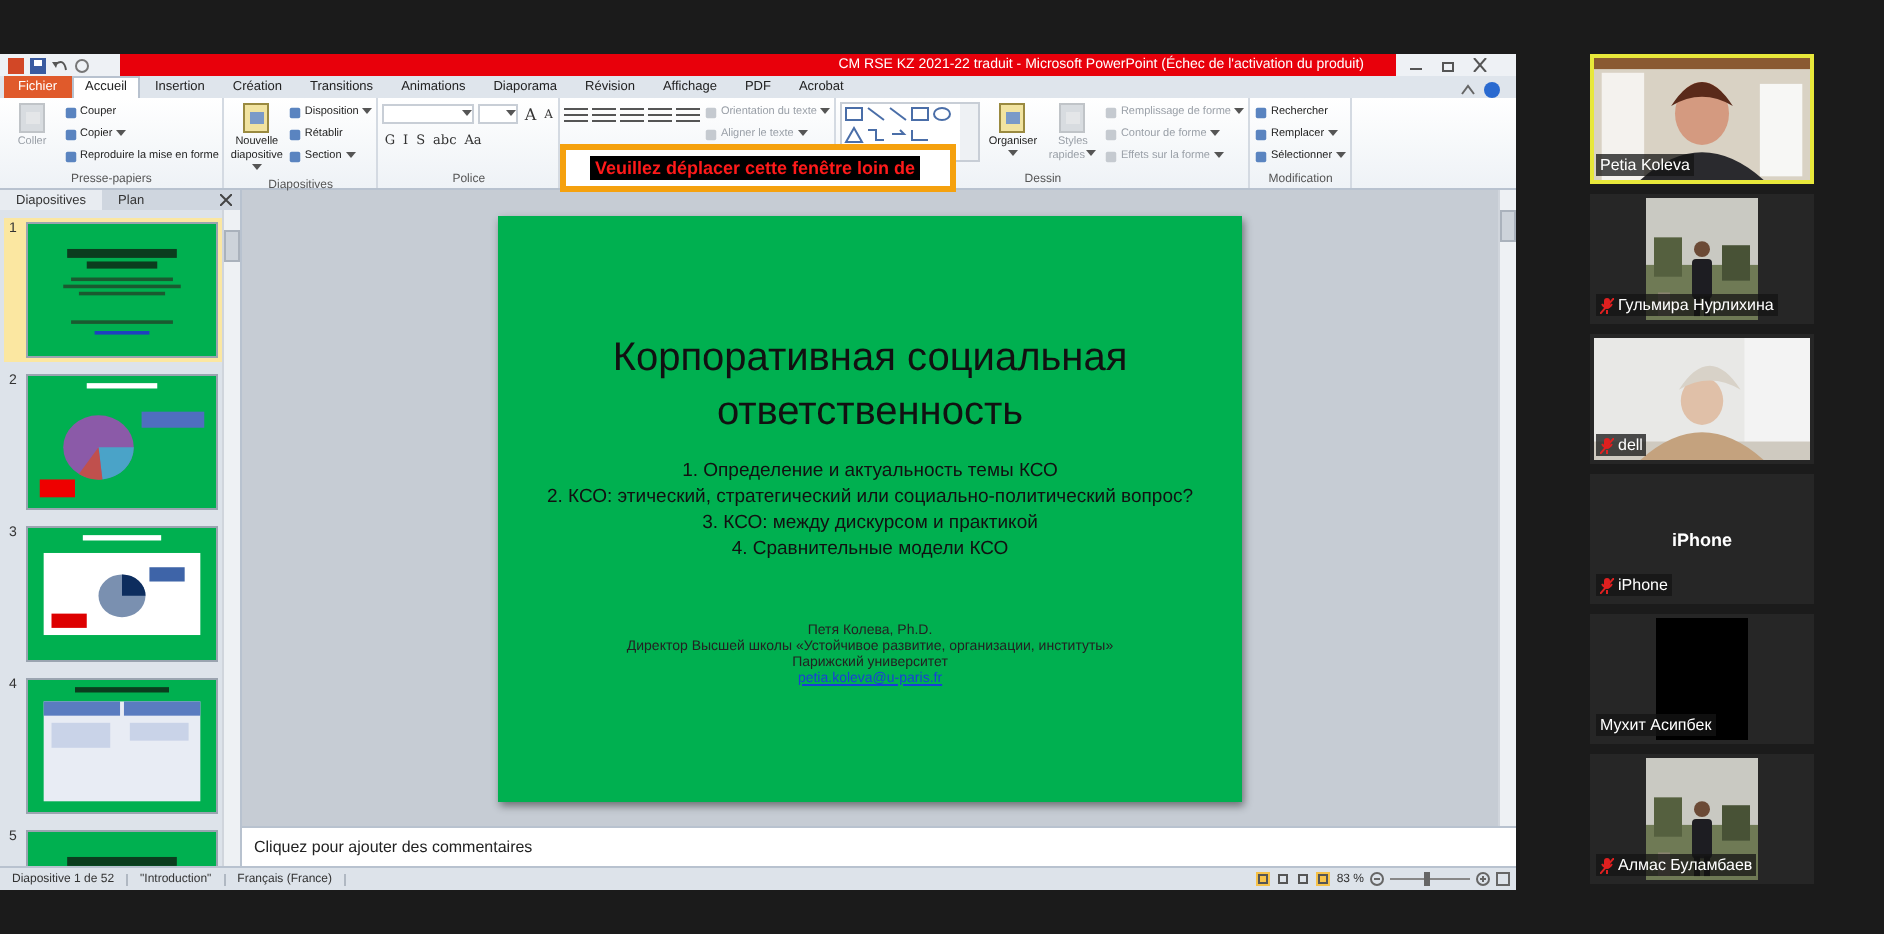 The height and width of the screenshot is (934, 1884). I want to click on zoom-in-icon, so click(1483, 879).